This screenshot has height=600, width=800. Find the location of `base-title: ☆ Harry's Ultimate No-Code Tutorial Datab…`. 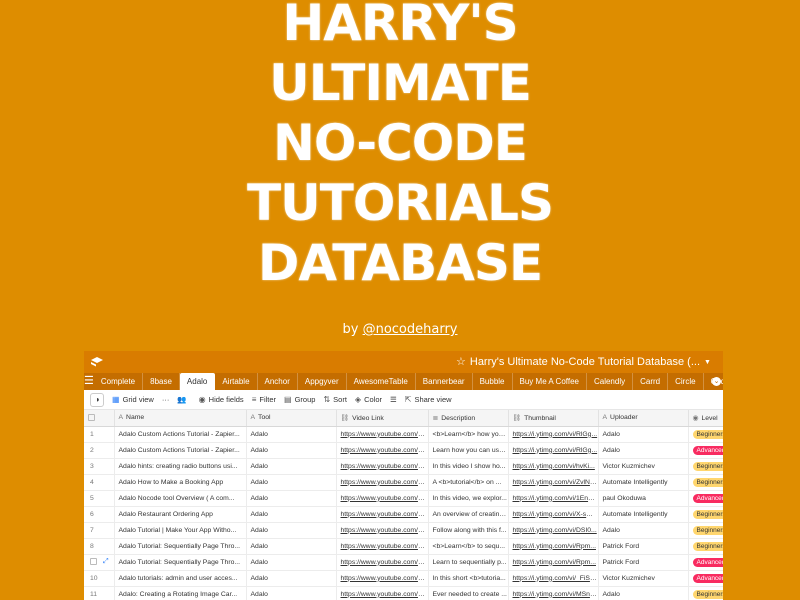

base-title: ☆ Harry's Ultimate No-Code Tutorial Datab… is located at coordinates (583, 361).